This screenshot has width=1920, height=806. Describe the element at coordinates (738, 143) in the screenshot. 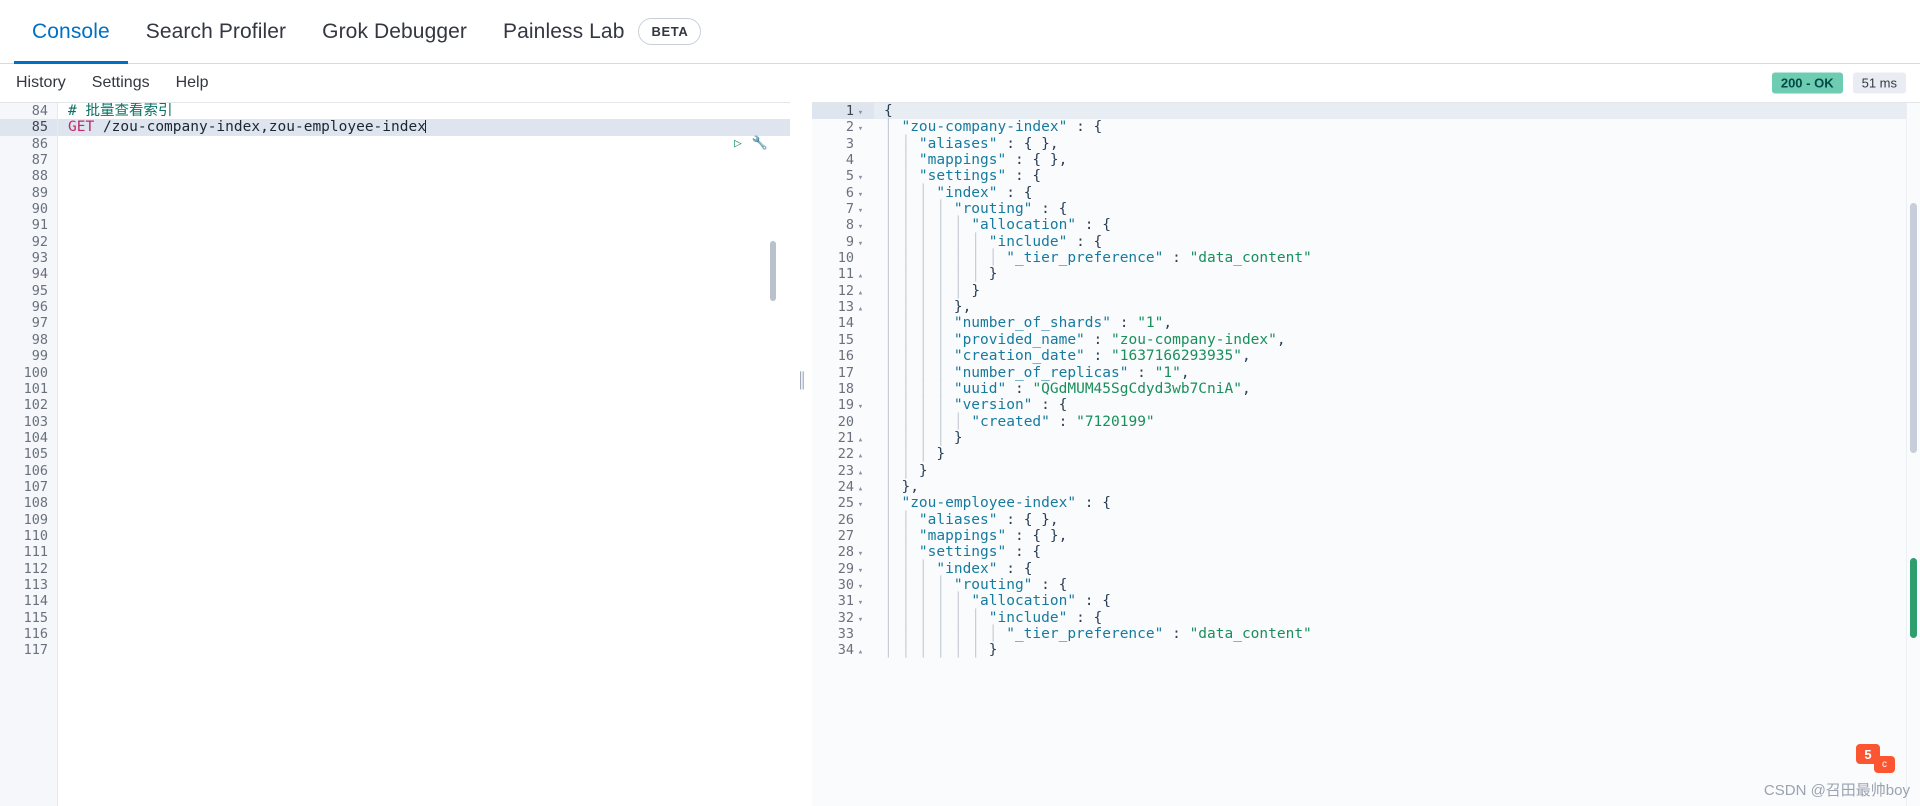

I see `play-icon: ▷` at that location.